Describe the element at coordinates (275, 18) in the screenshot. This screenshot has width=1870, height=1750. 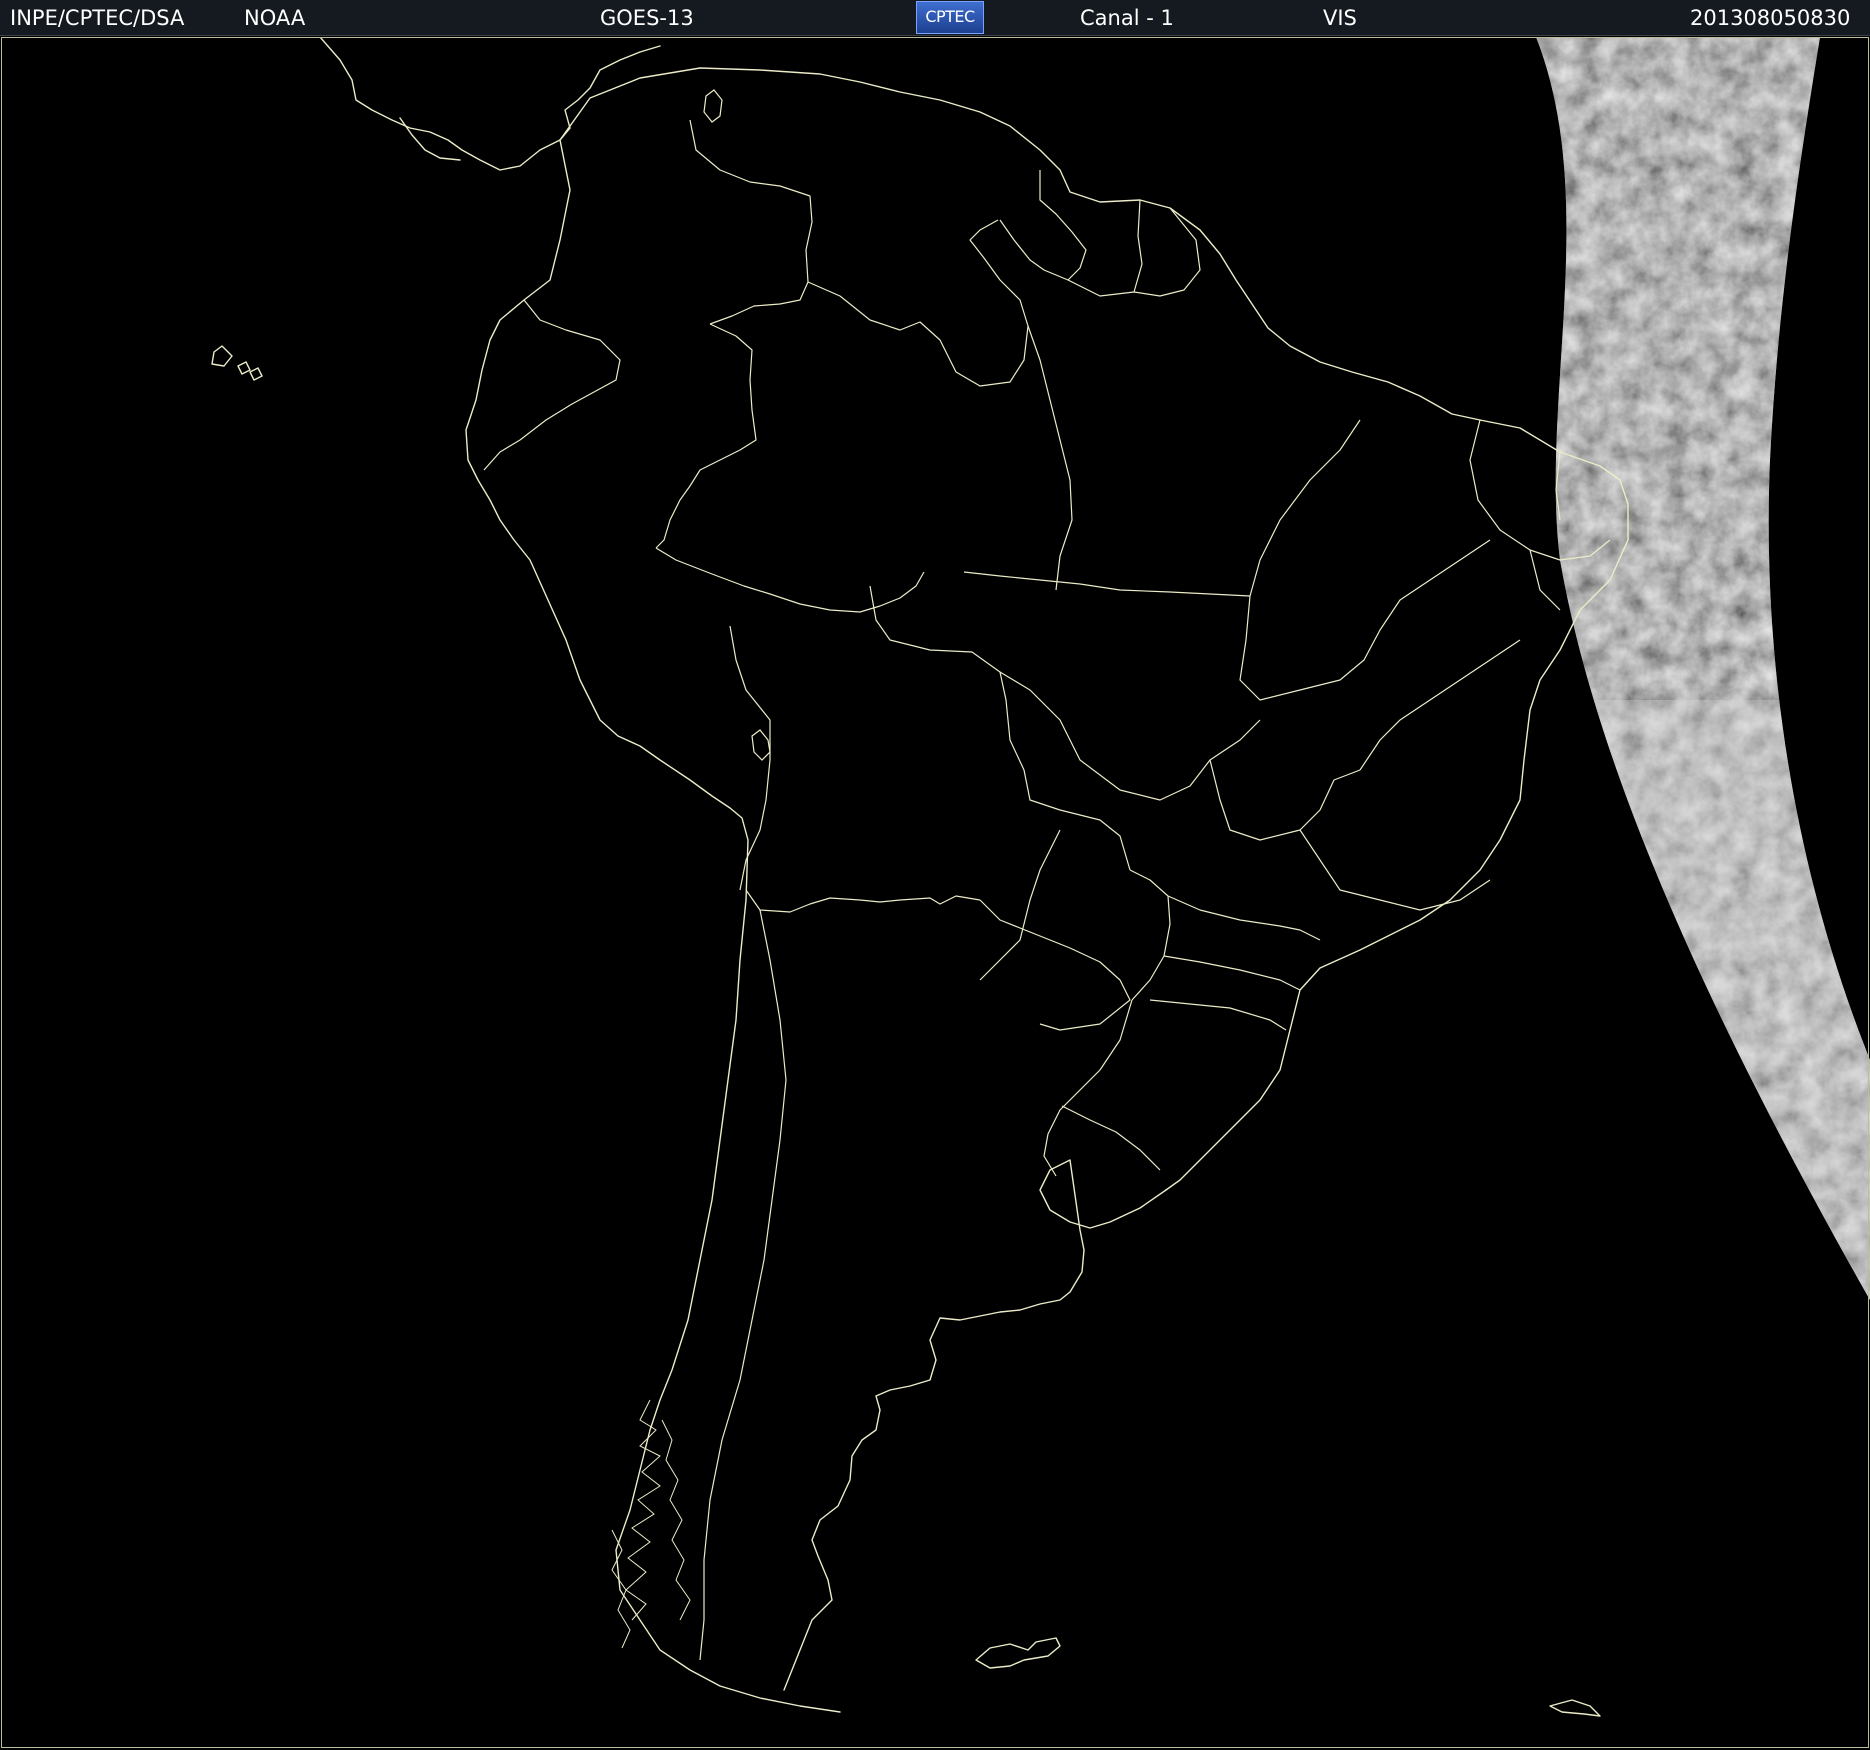
I see `agency-label: NOAA` at that location.